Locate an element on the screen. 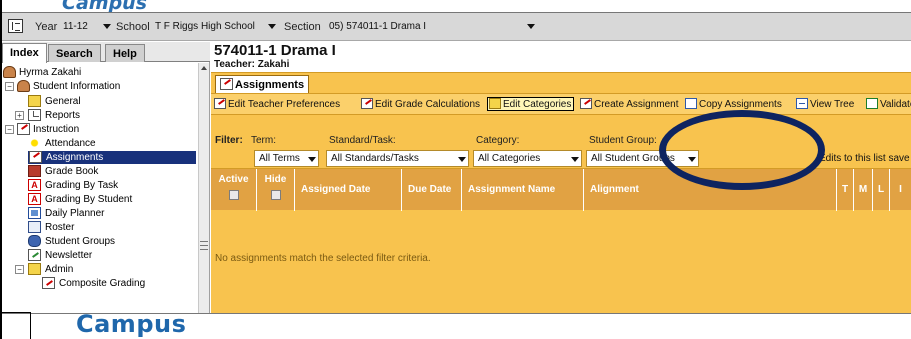  tree-item-label: Daily Planner is located at coordinates (75, 213).